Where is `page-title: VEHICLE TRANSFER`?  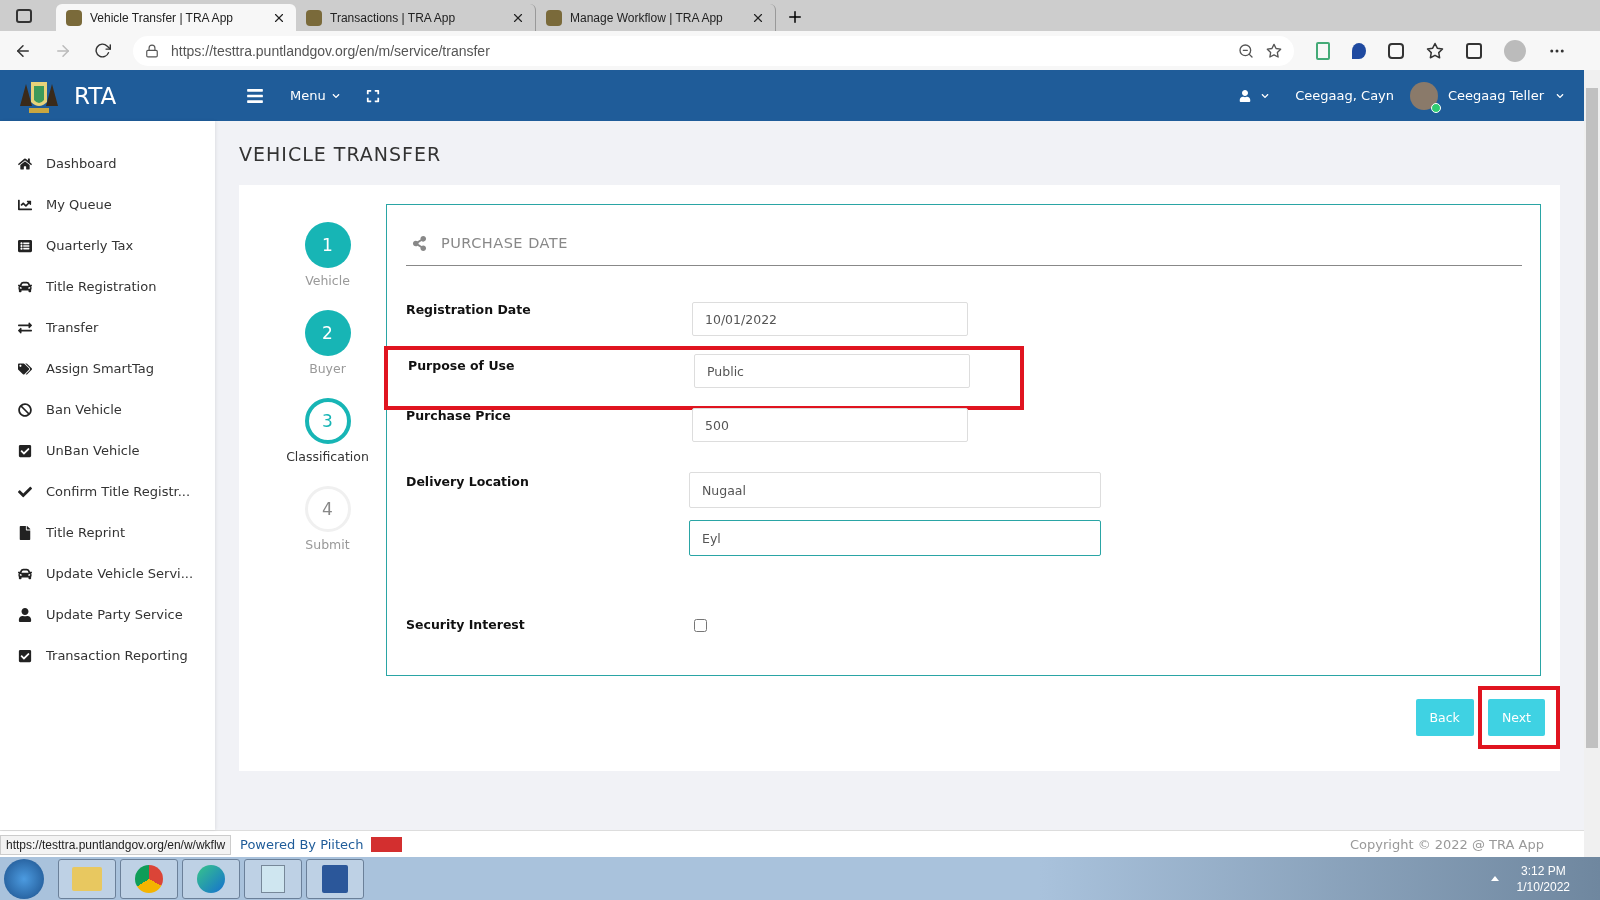
page-title: VEHICLE TRANSFER is located at coordinates (341, 154).